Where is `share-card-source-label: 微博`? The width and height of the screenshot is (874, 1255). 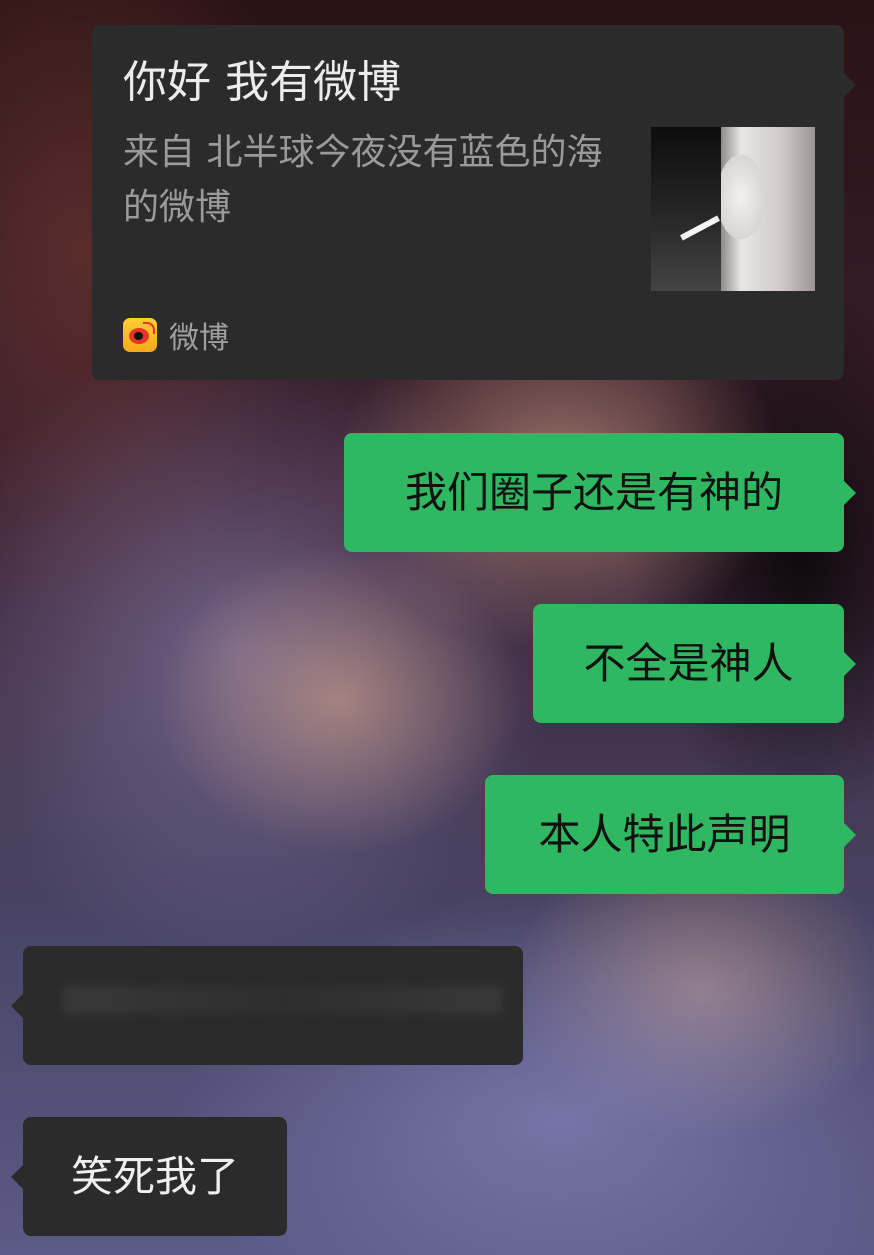
share-card-source-label: 微博 is located at coordinates (199, 338).